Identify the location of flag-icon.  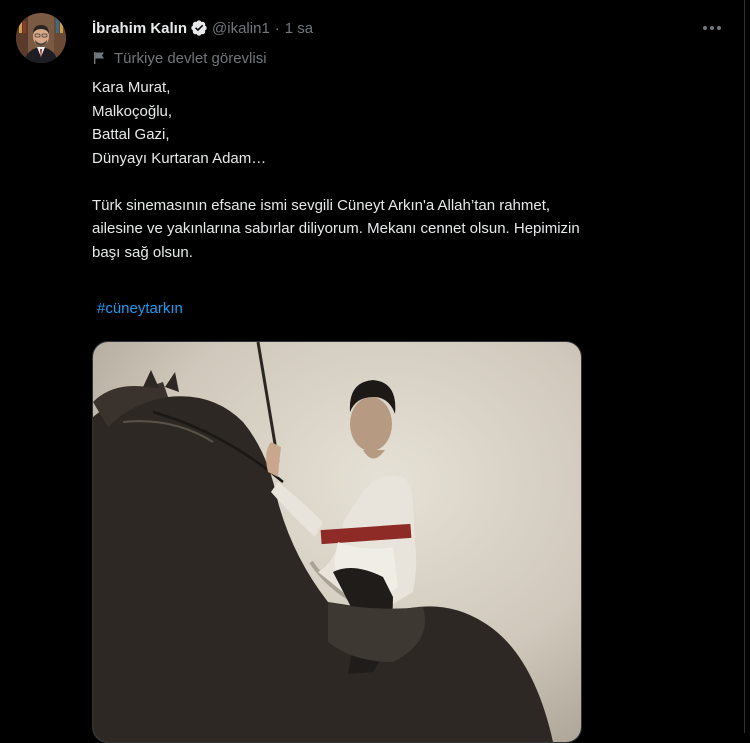
(99, 58).